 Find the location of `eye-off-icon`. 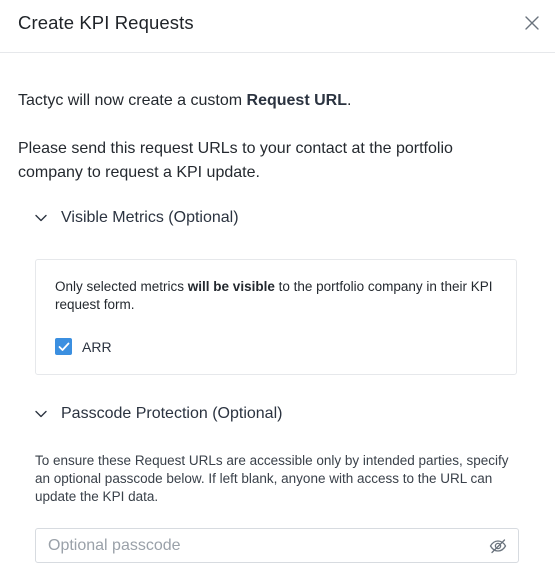

eye-off-icon is located at coordinates (498, 546).